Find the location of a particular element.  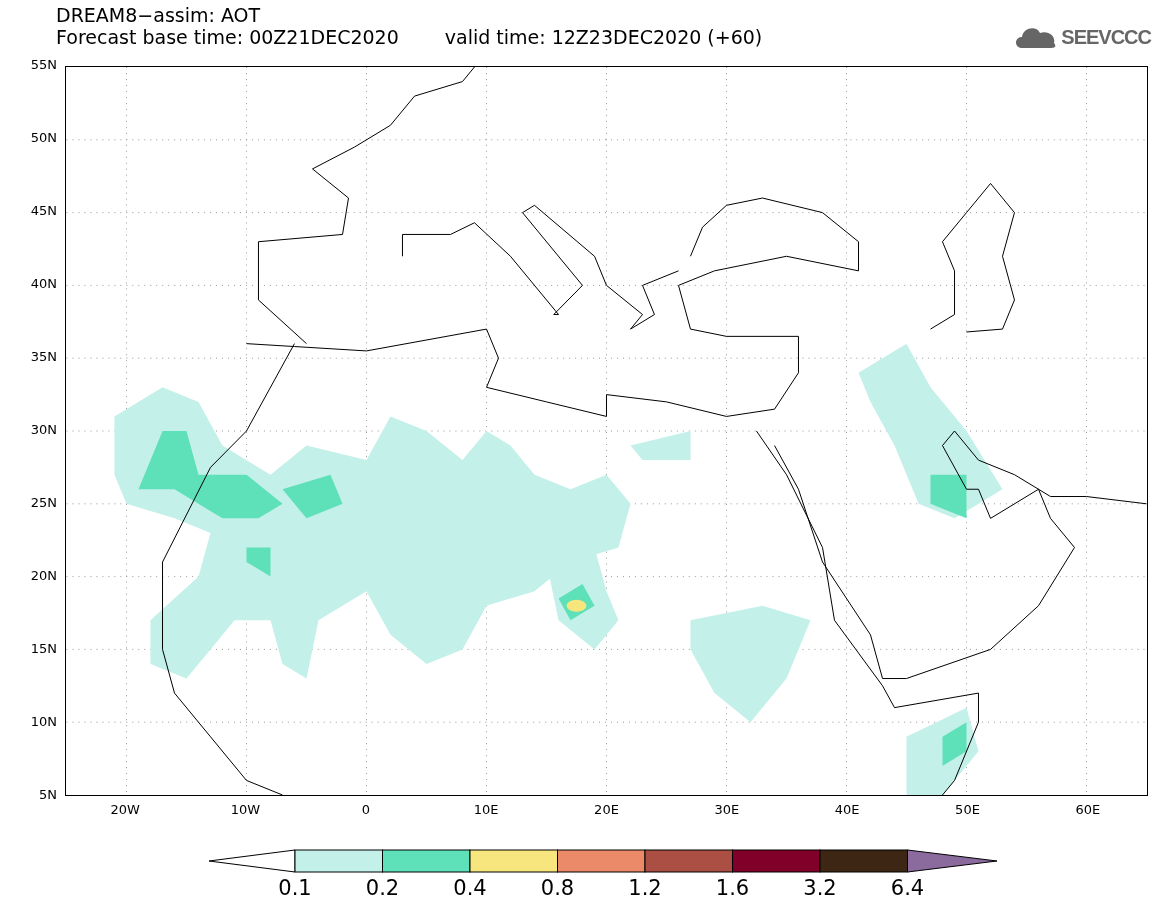

logo-text: SEEVCCC is located at coordinates (1106, 37).